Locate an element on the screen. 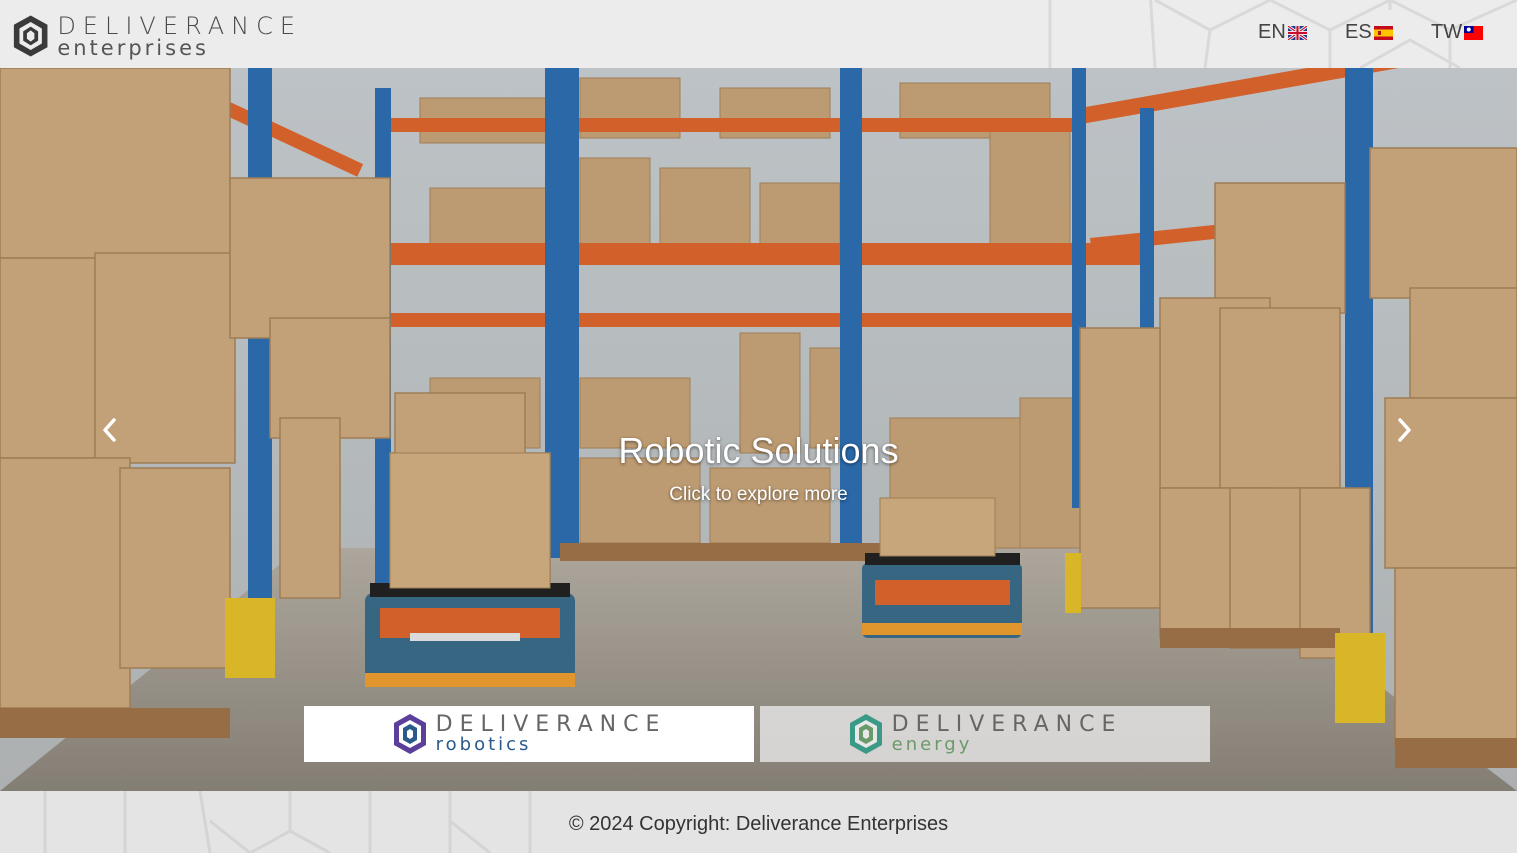  hexagon-logo-icon is located at coordinates (30, 36).